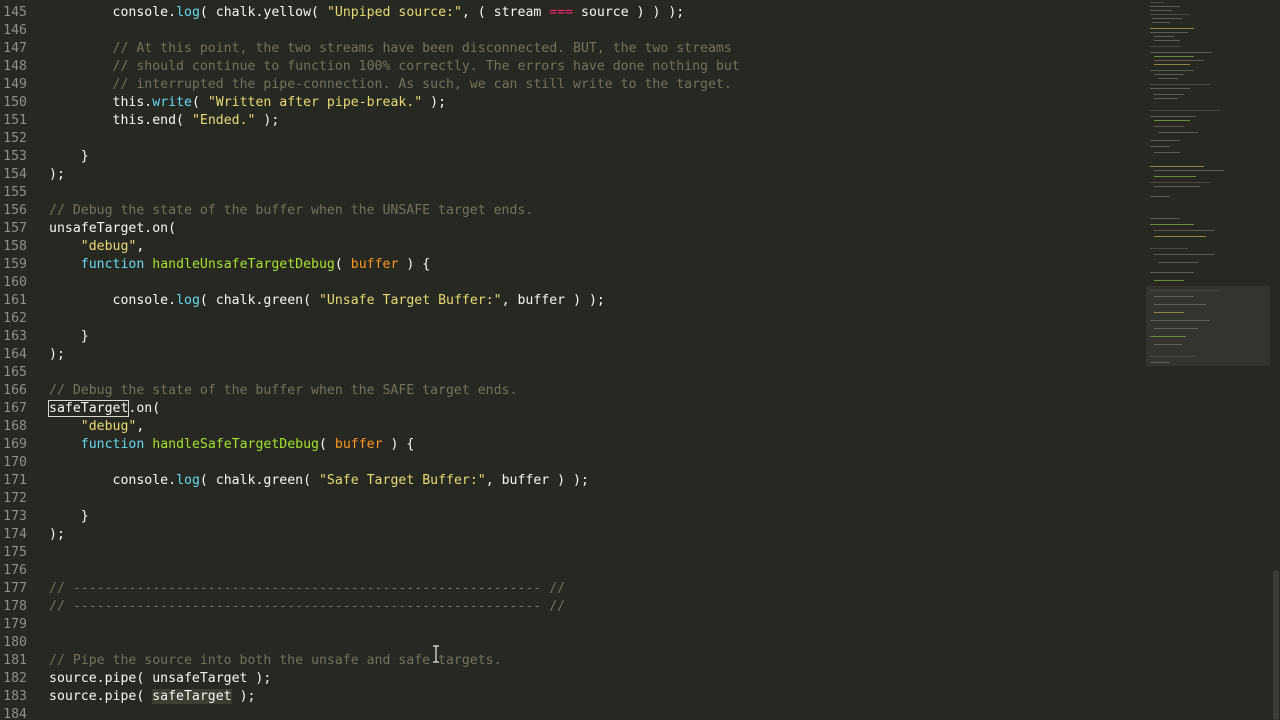 The width and height of the screenshot is (1280, 720). What do you see at coordinates (108, 426) in the screenshot?
I see `code-token: "debug"` at bounding box center [108, 426].